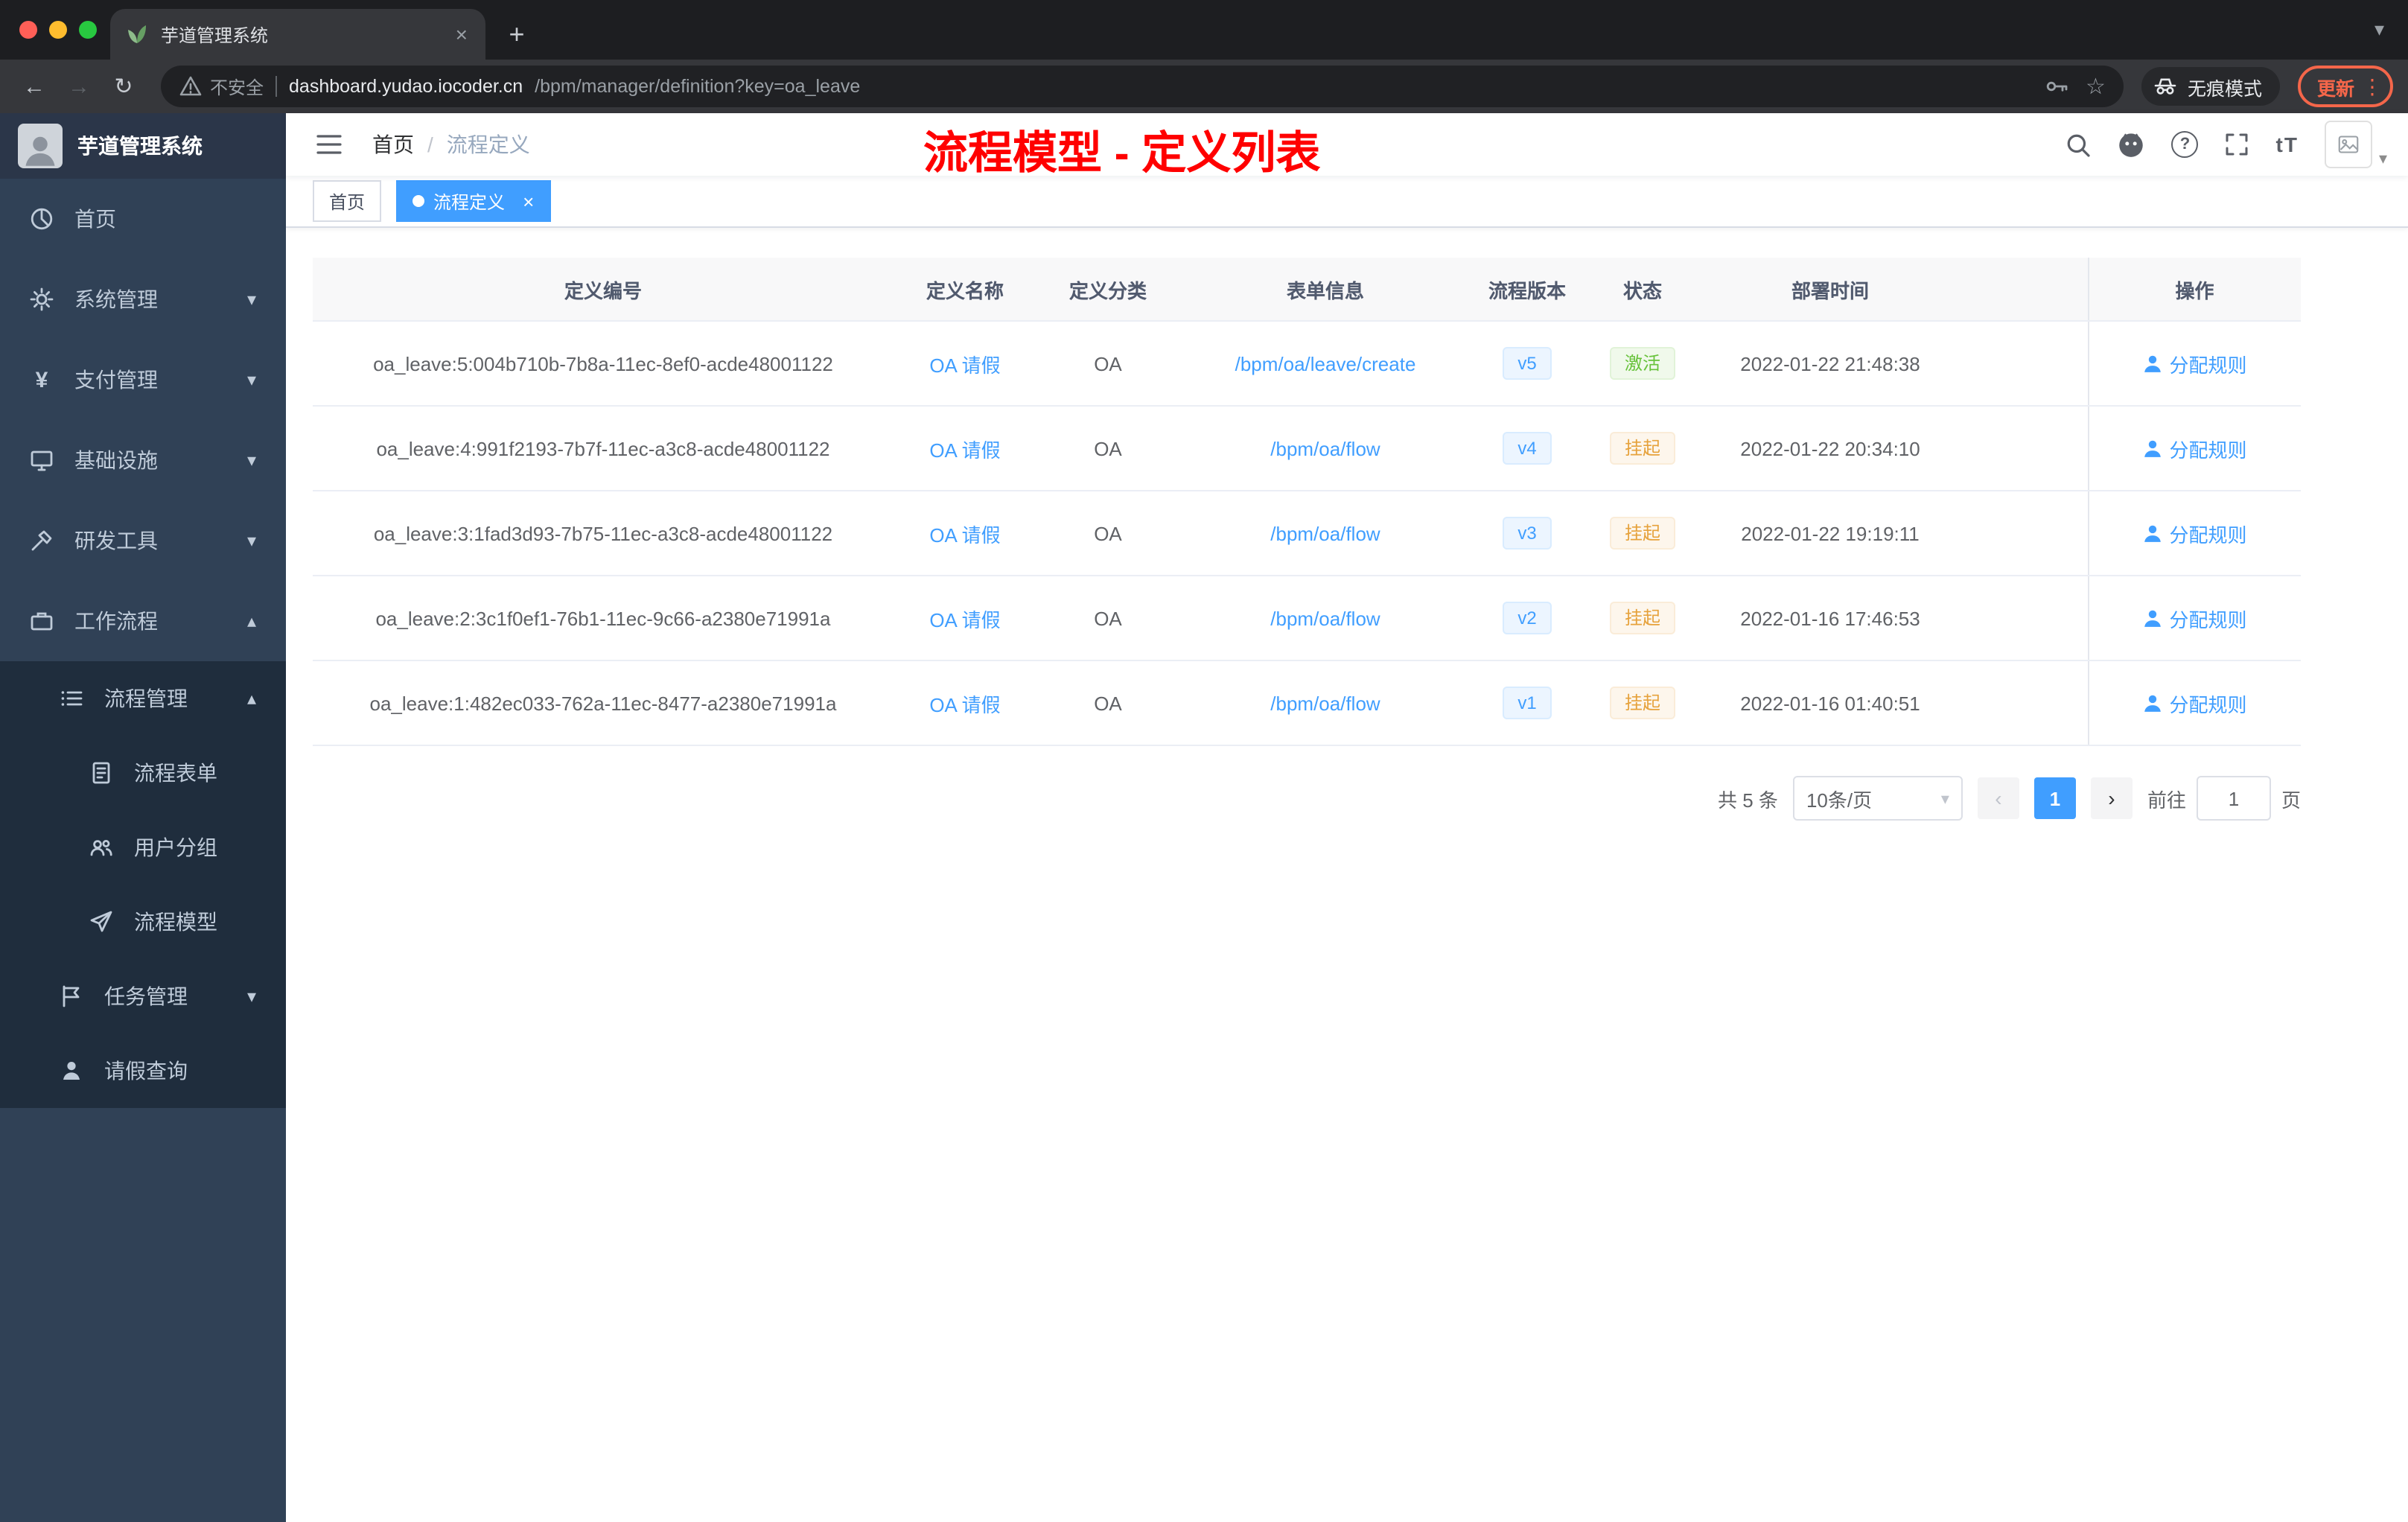 This screenshot has width=2408, height=1522. What do you see at coordinates (1877, 798) in the screenshot?
I see `page-size-select: 10条/页 ▾` at bounding box center [1877, 798].